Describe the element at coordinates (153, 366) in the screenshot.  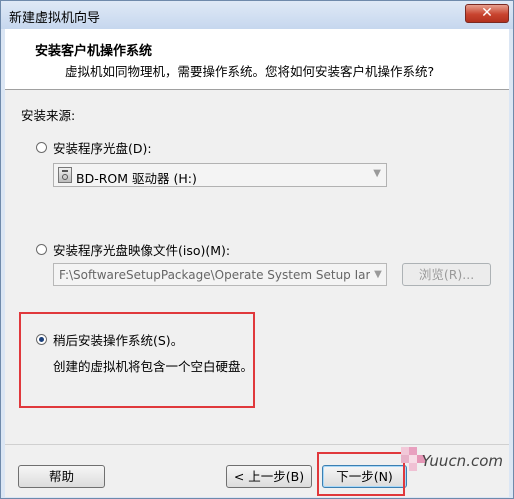
I see `later-description: 创建的虚拟机将包含一个空白硬盘。` at that location.